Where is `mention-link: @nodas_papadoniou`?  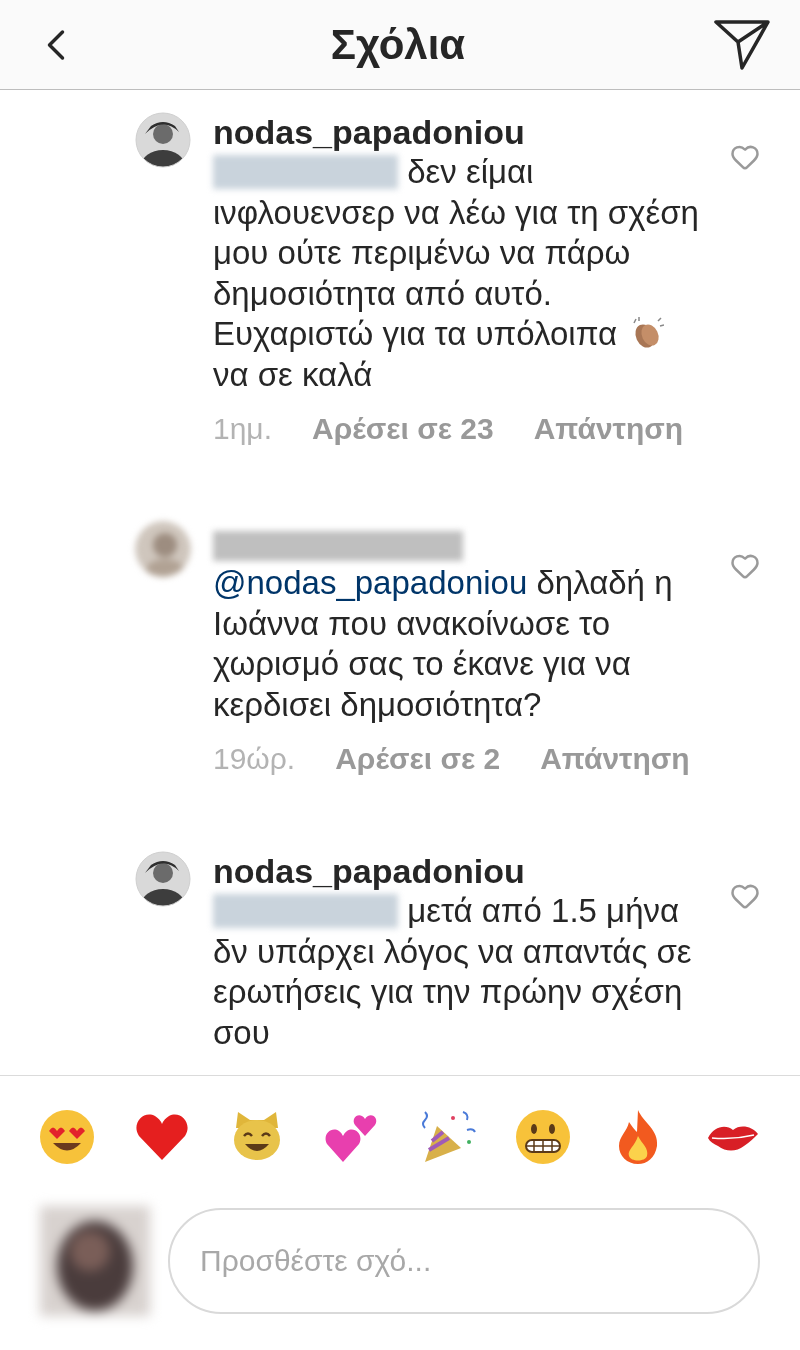
mention-link: @nodas_papadoniou is located at coordinates (370, 582).